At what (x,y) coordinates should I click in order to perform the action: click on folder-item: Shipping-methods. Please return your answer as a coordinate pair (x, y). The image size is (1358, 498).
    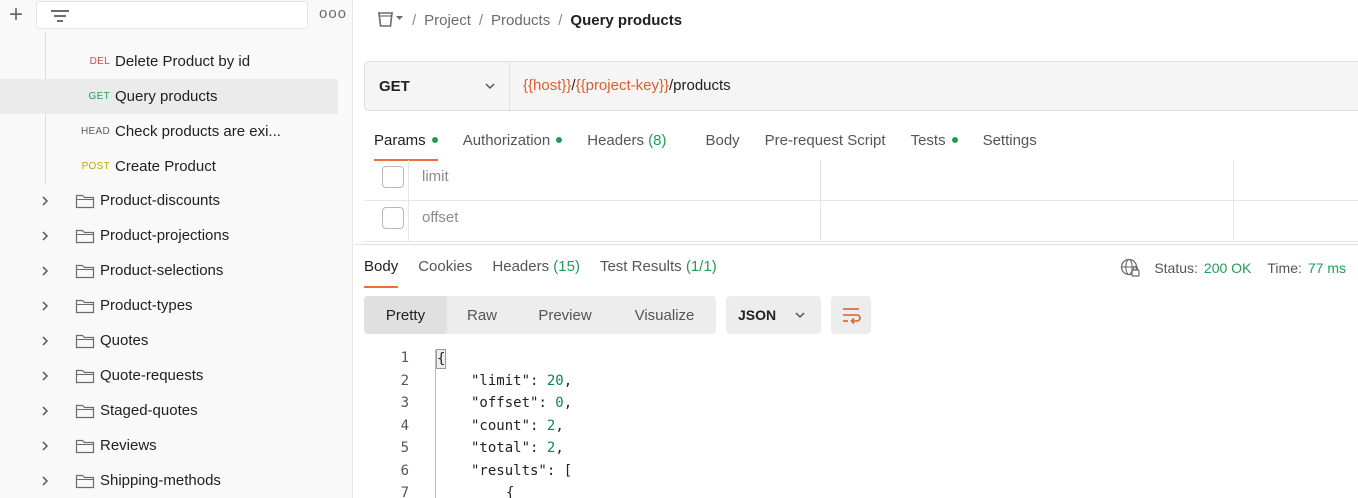
    Looking at the image, I should click on (169, 481).